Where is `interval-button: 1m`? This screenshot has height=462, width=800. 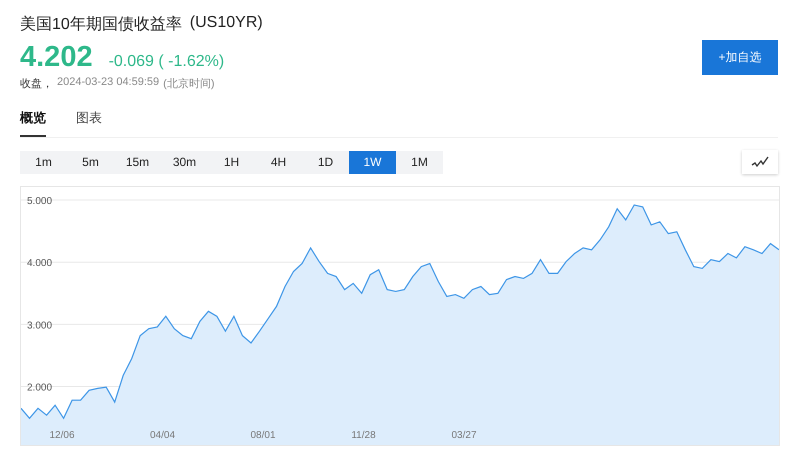
interval-button: 1m is located at coordinates (43, 162).